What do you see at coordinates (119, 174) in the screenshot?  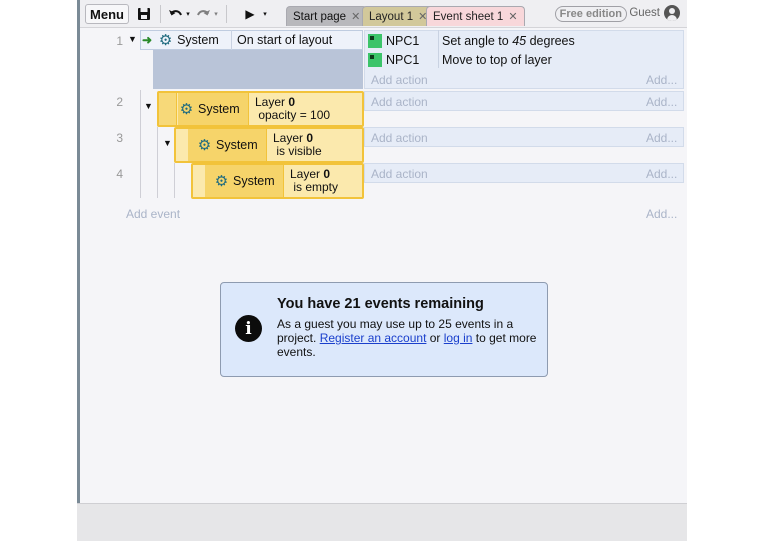 I see `event-number: 4` at bounding box center [119, 174].